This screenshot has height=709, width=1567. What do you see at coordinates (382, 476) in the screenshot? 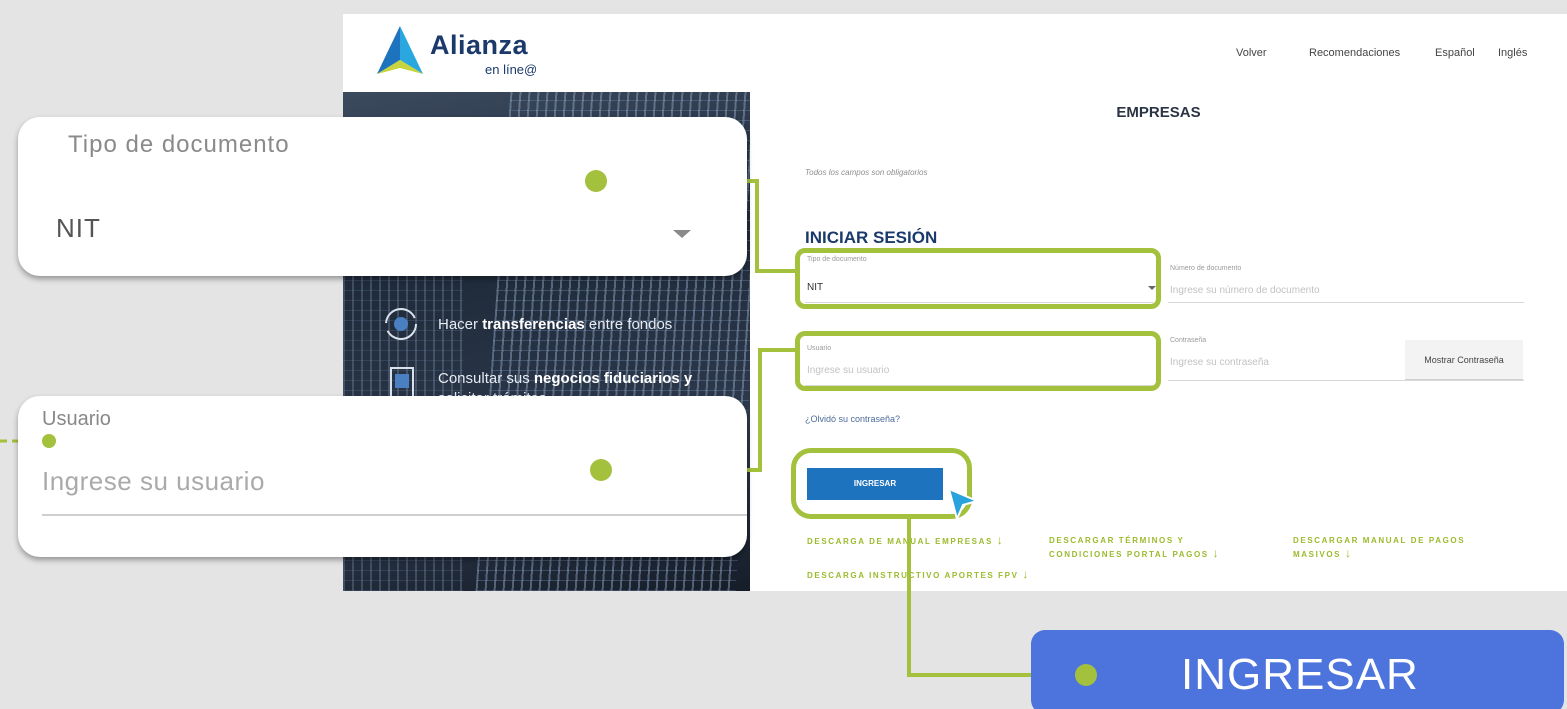
I see `callout-user: Usuario Ingrese su usuario` at bounding box center [382, 476].